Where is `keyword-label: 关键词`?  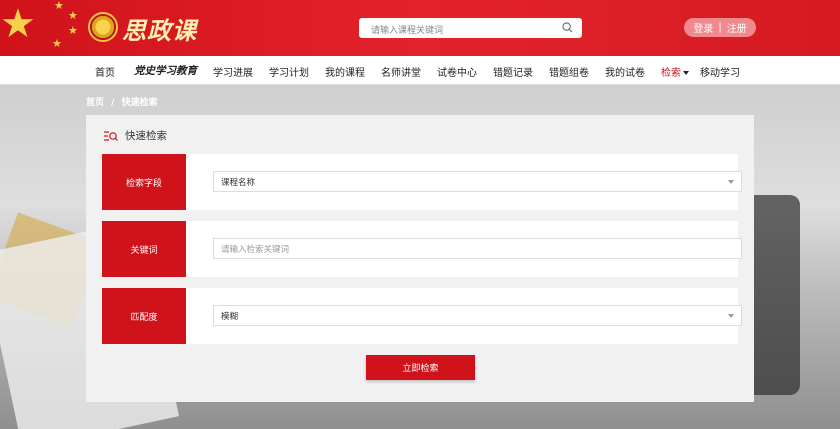 keyword-label: 关键词 is located at coordinates (144, 249).